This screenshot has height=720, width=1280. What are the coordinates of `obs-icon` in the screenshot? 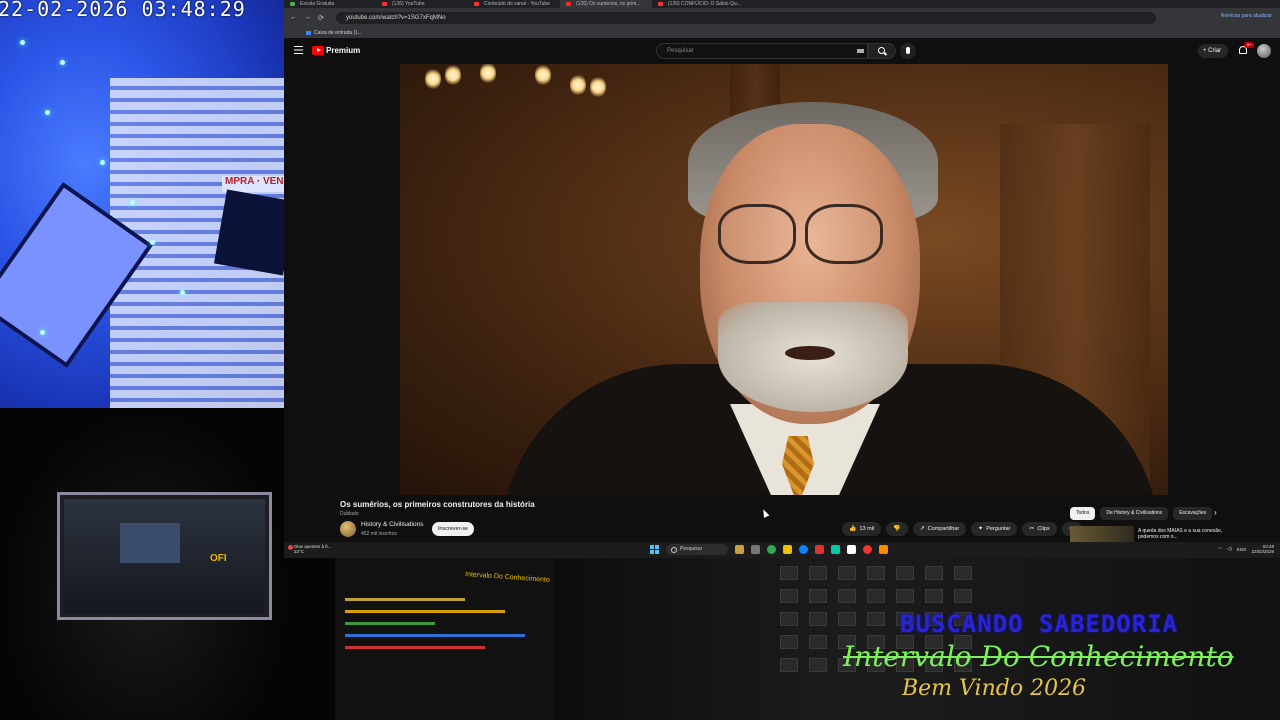 It's located at (867, 549).